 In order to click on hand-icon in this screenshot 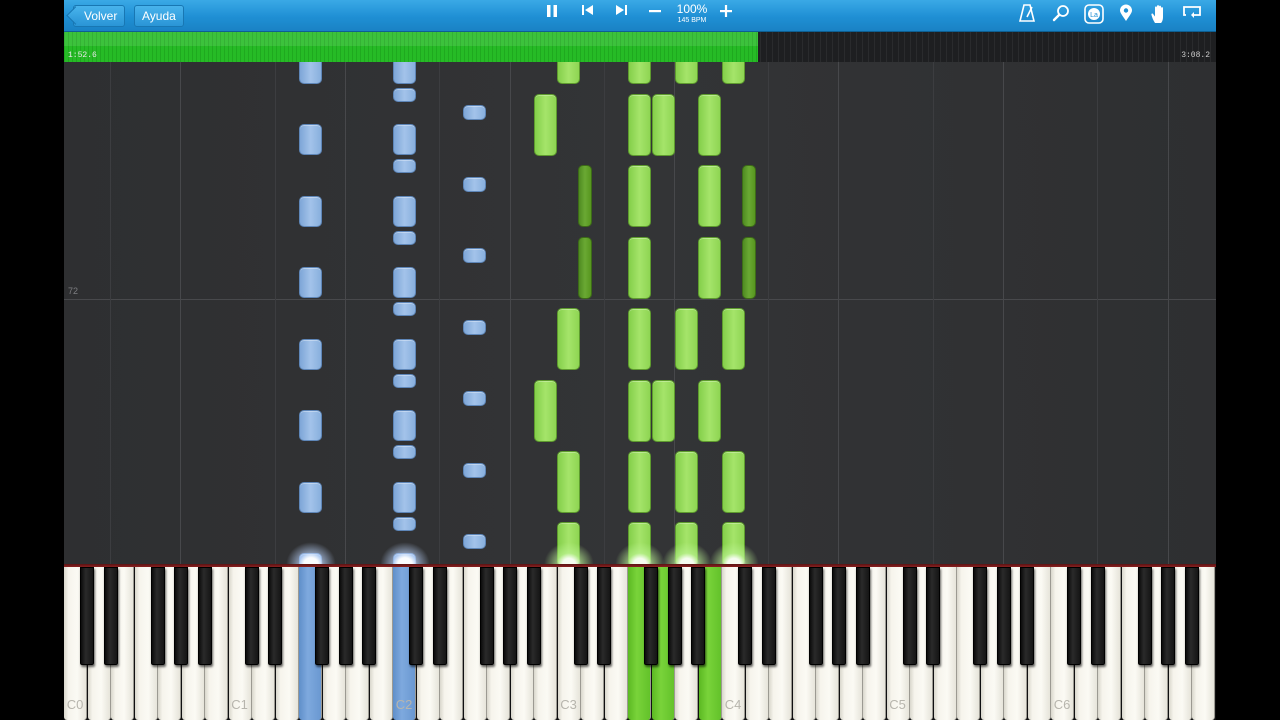, I will do `click(1159, 16)`.